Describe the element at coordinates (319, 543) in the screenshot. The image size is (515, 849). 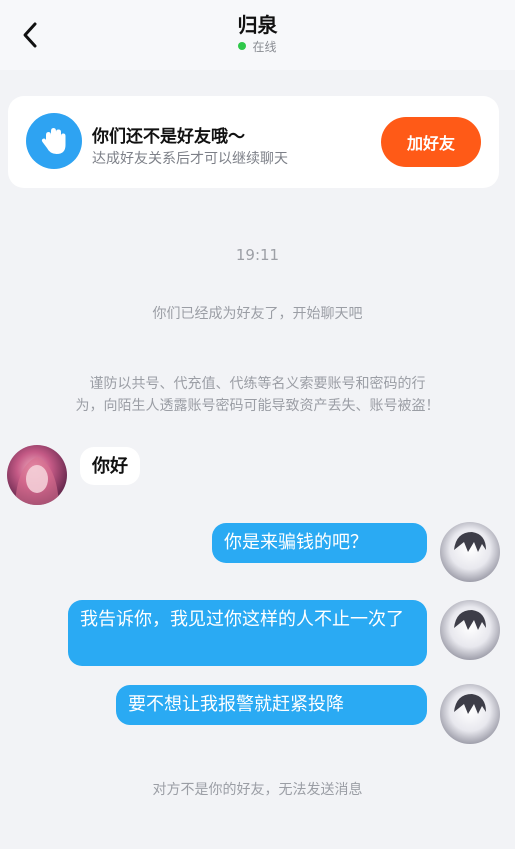
I see `message-bubble-outgoing: 你是来骗钱的吧？` at that location.